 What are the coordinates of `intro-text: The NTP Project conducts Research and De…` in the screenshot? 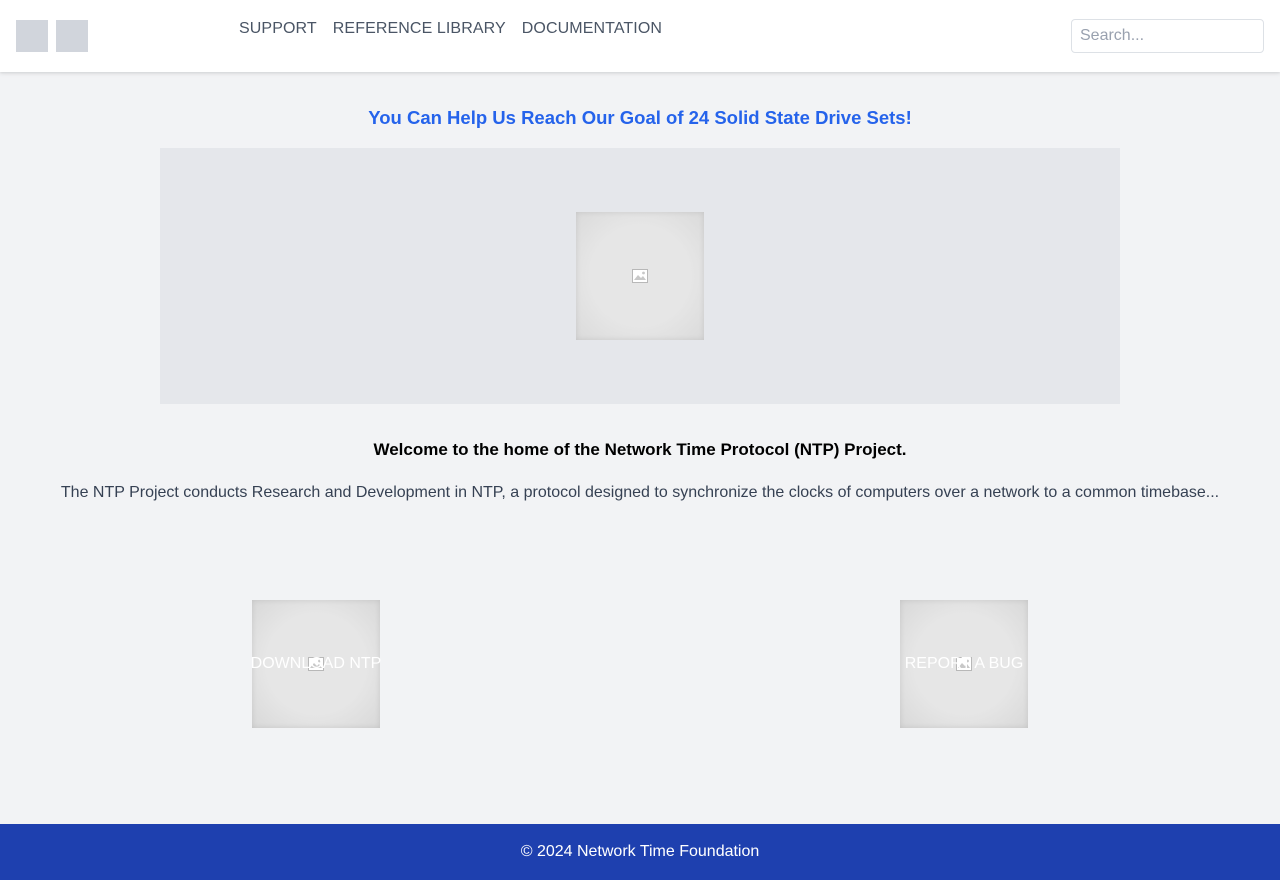 It's located at (640, 492).